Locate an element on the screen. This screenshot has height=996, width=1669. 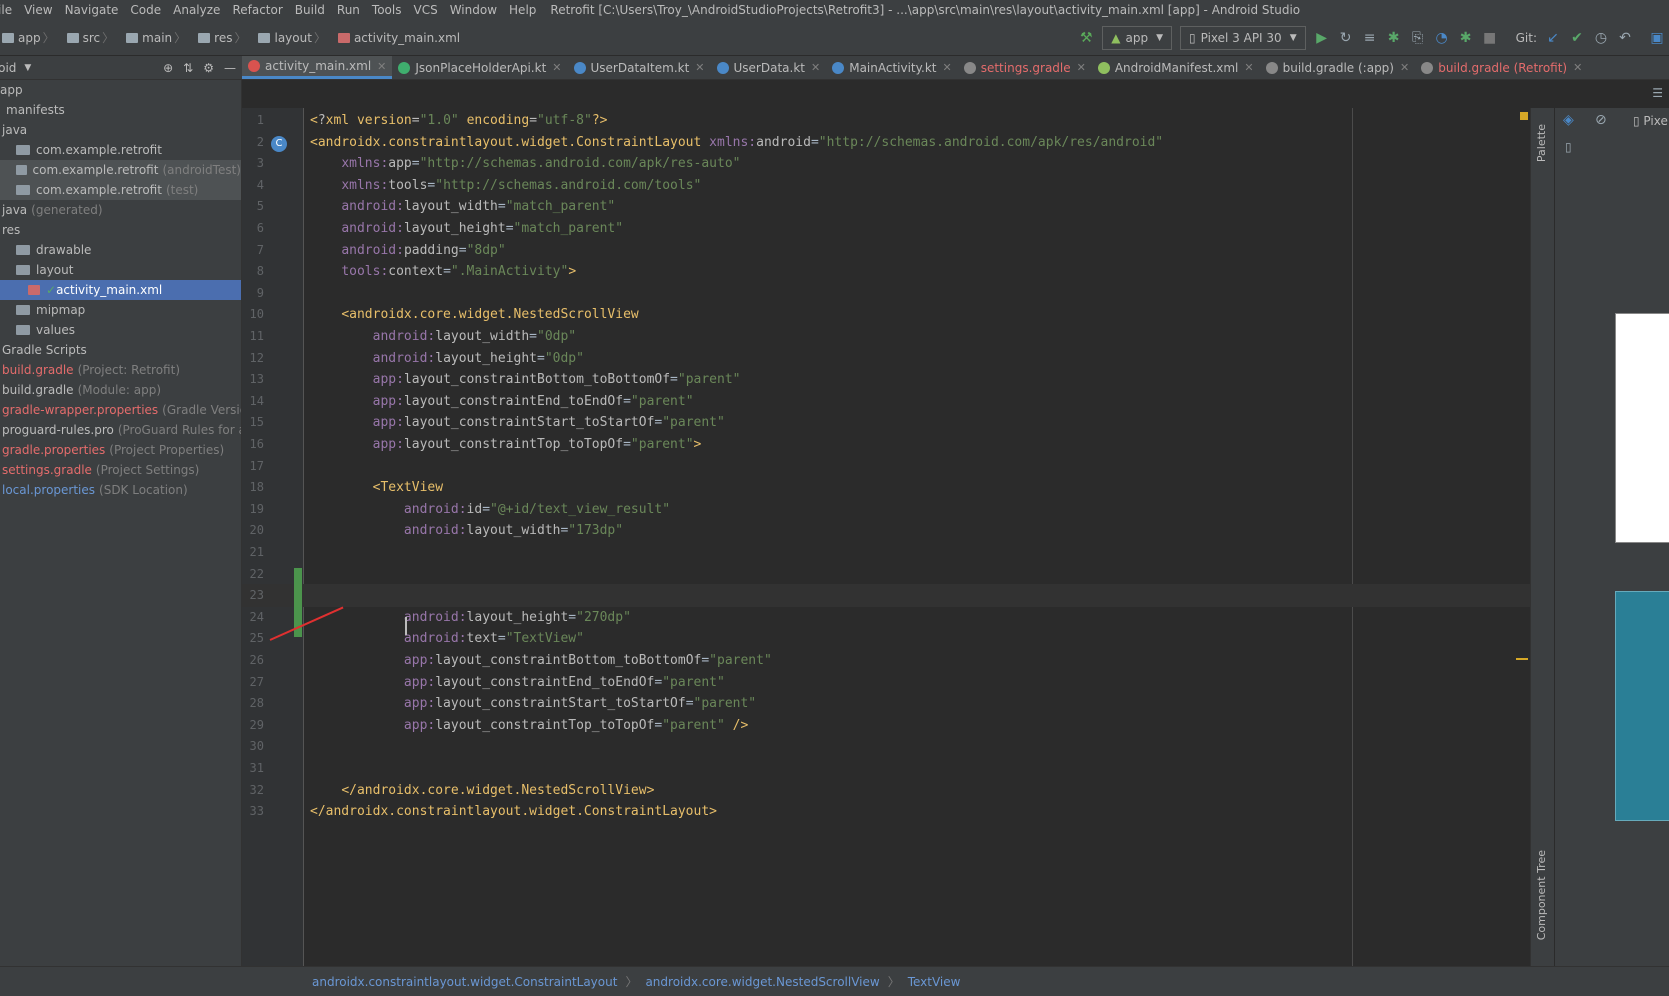
tab-userdataitem-kt: UserDataItem.kt ✕ is located at coordinates (639, 67).